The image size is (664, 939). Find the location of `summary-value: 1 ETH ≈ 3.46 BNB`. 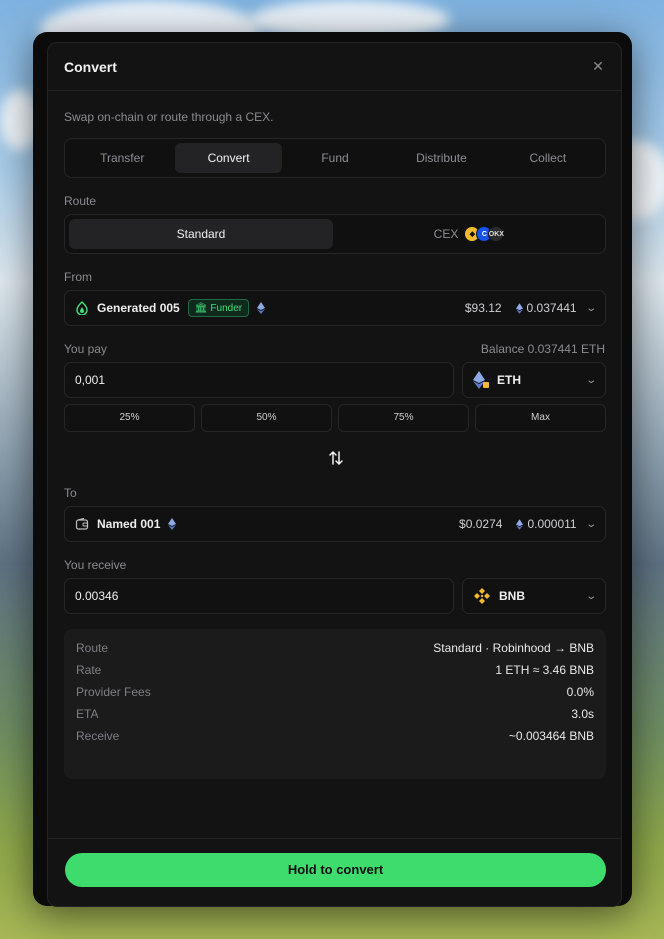

summary-value: 1 ETH ≈ 3.46 BNB is located at coordinates (544, 670).